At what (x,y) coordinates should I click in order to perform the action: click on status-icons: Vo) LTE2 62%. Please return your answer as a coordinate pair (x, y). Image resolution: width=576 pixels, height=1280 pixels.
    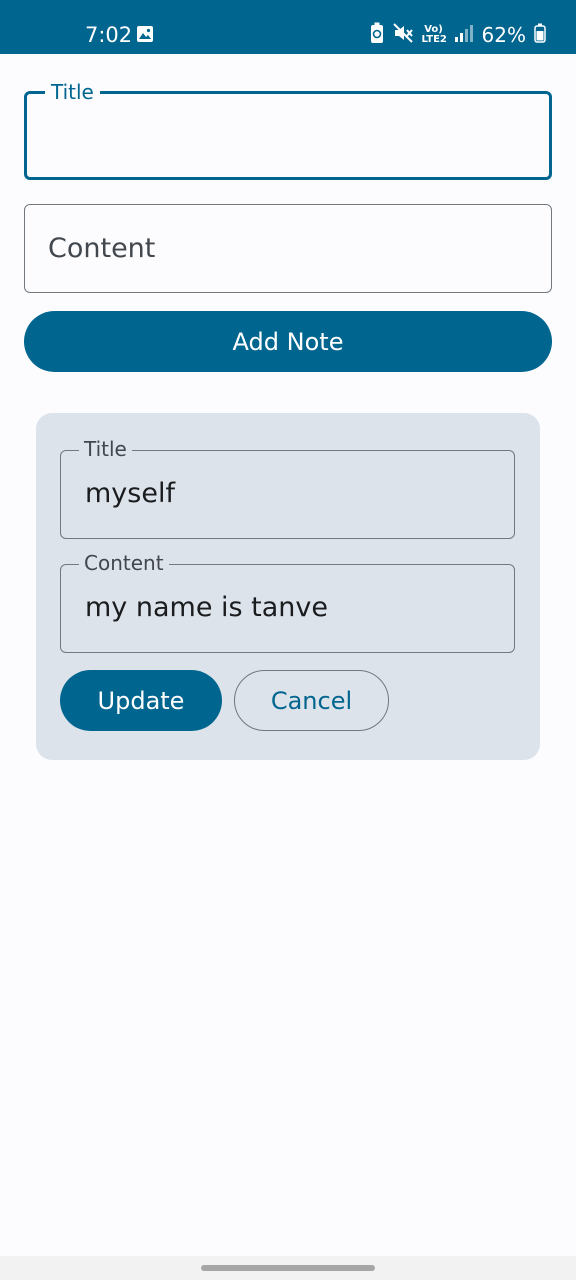
    Looking at the image, I should click on (458, 35).